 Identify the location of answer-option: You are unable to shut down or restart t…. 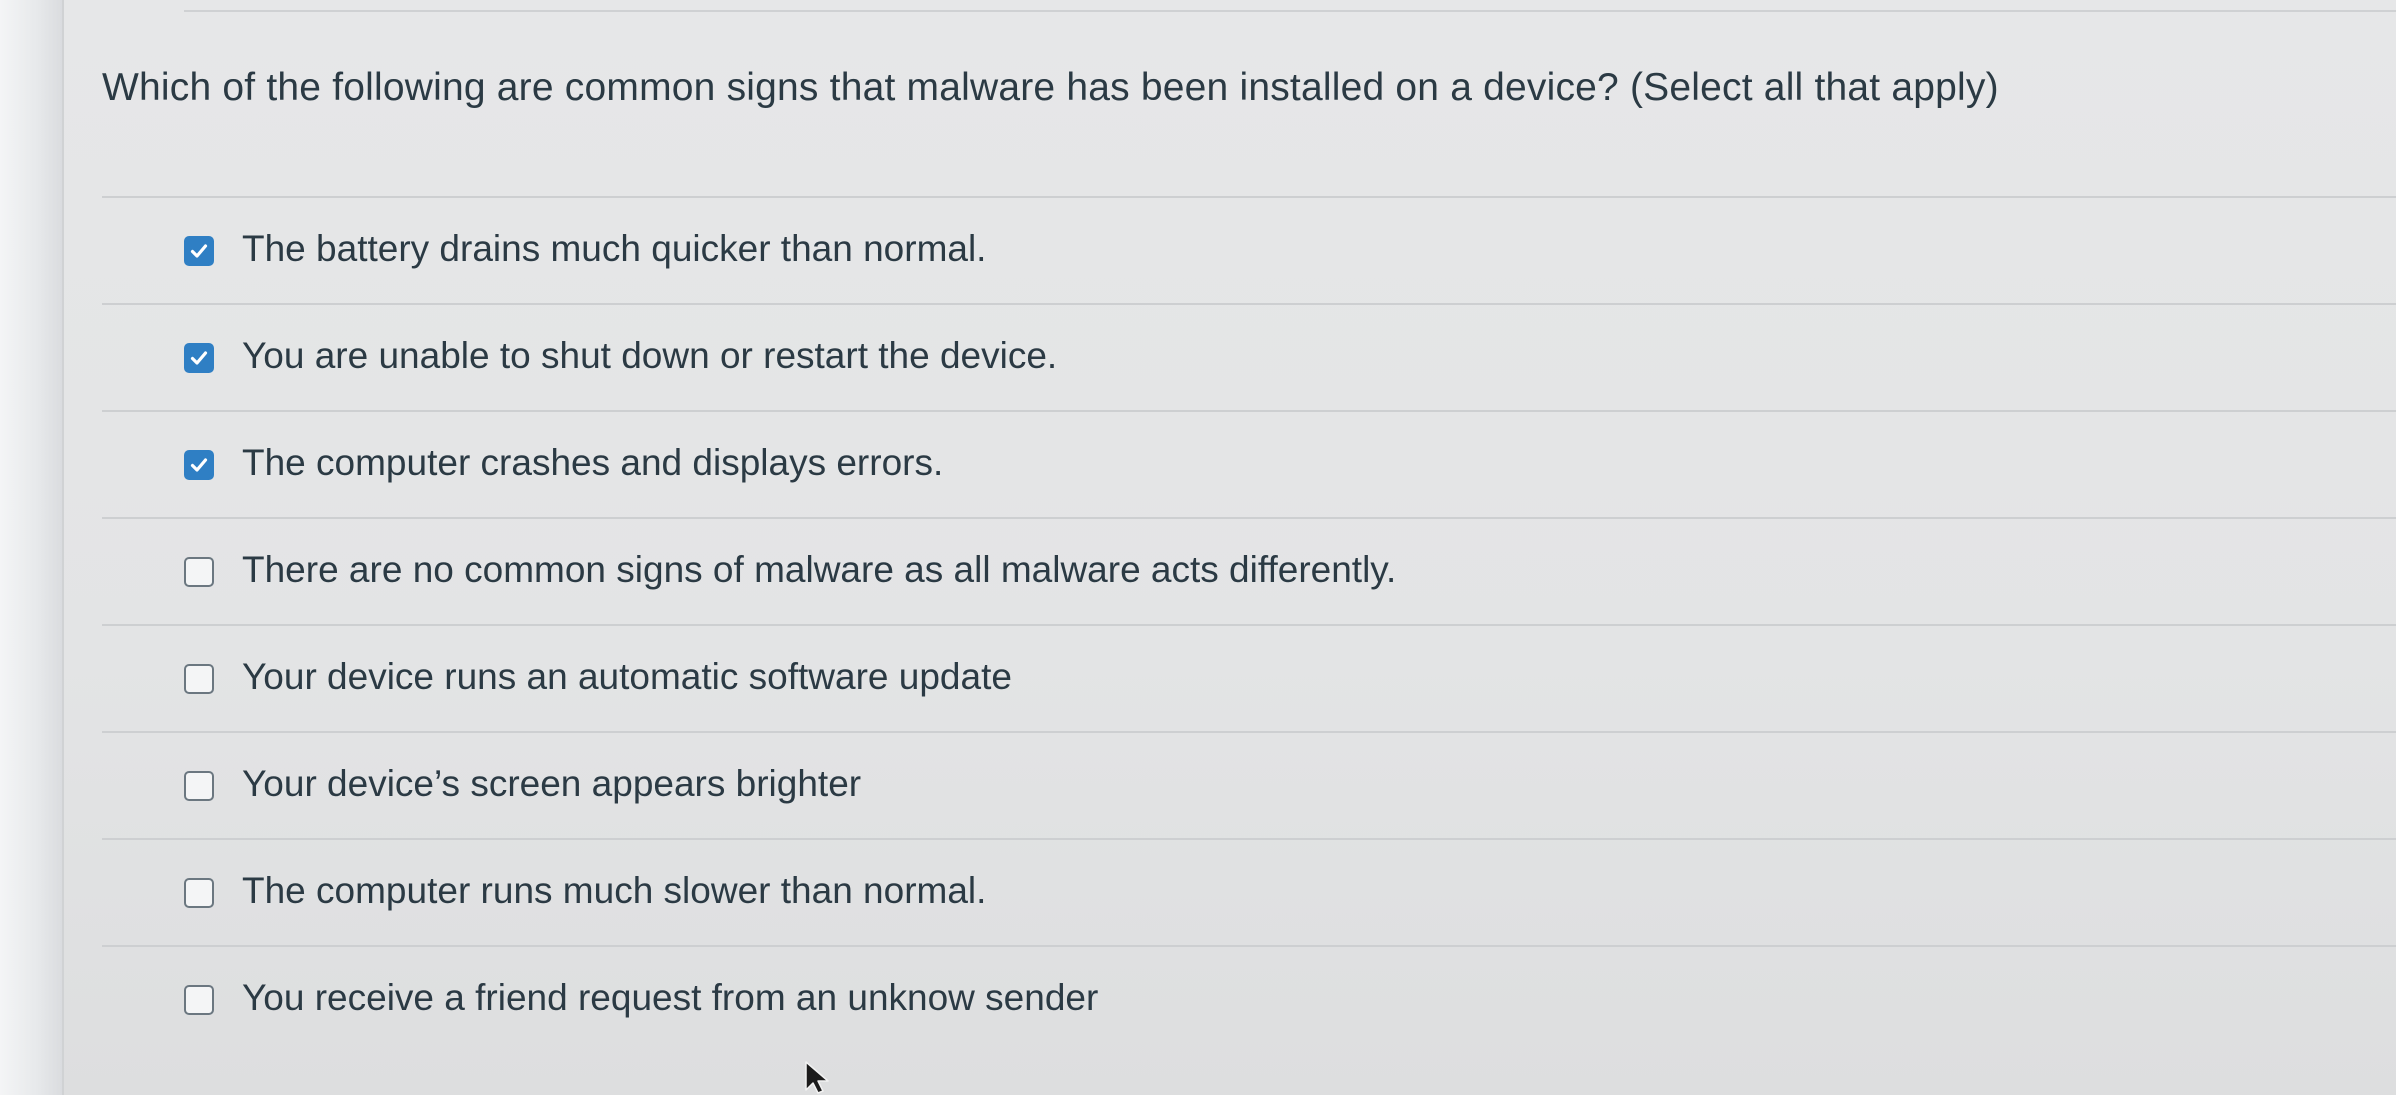
(1249, 358).